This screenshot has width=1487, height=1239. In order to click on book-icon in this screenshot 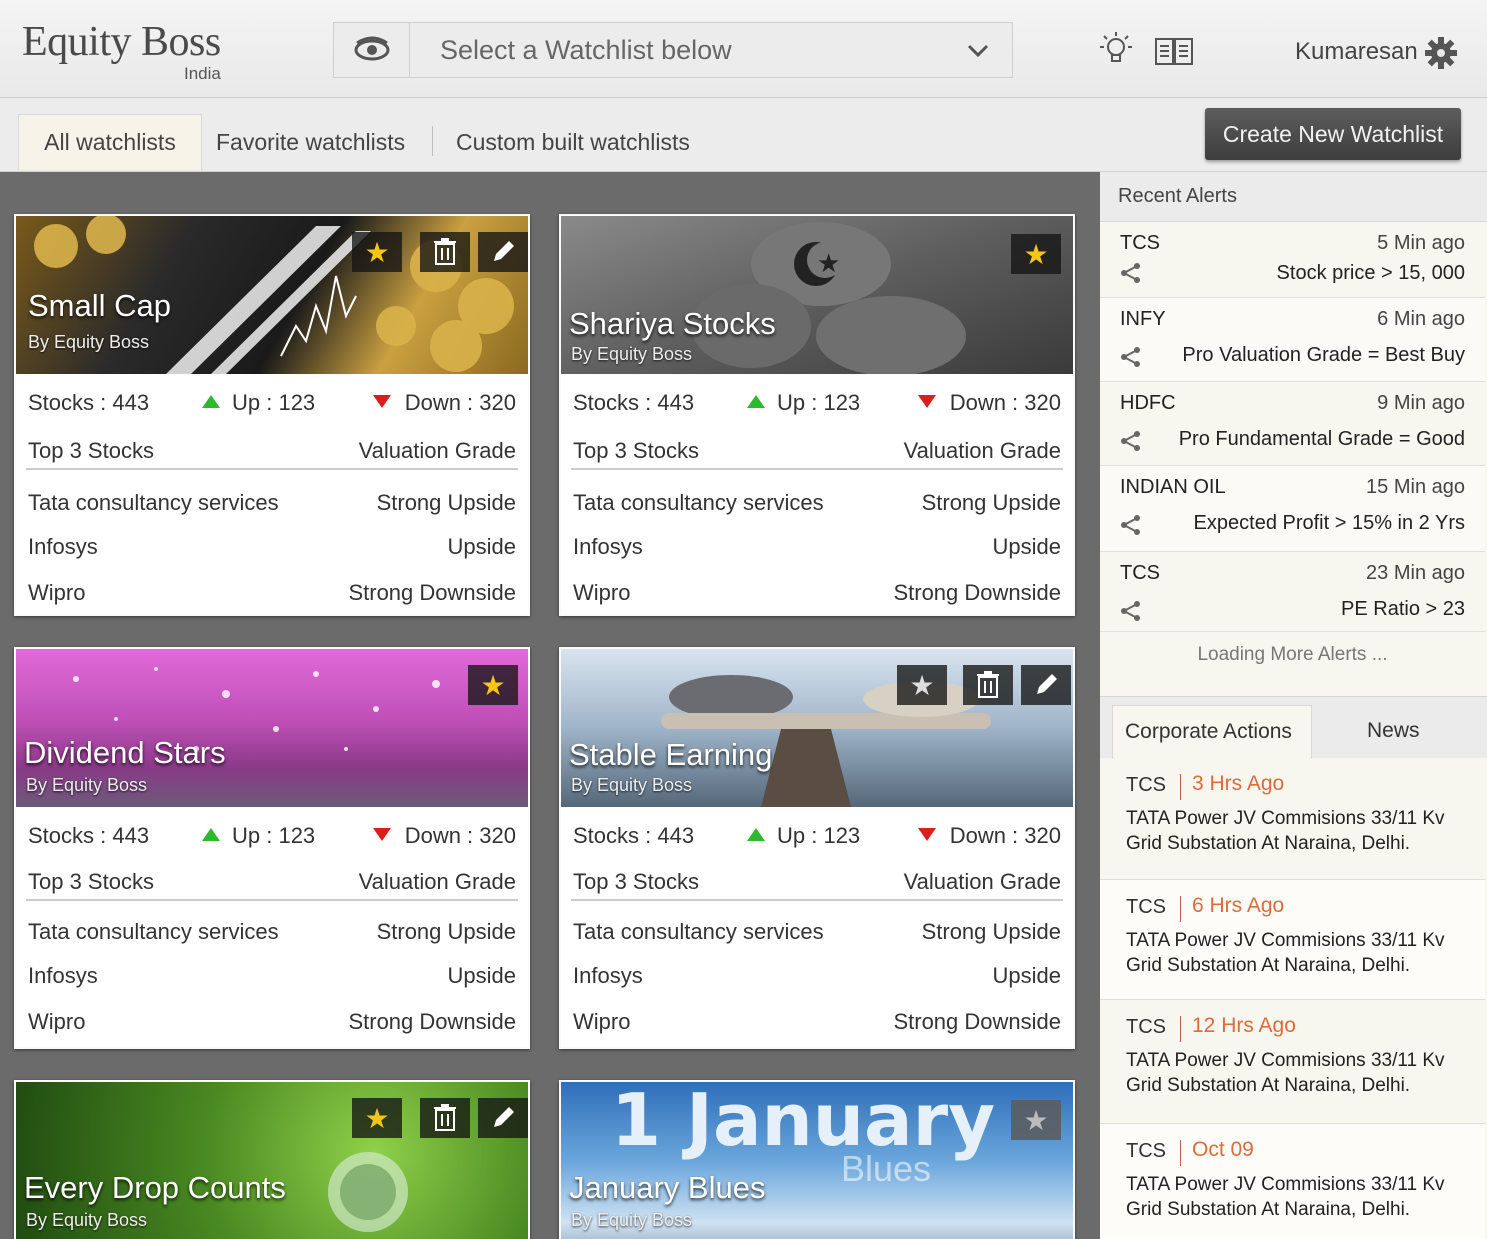, I will do `click(1174, 54)`.